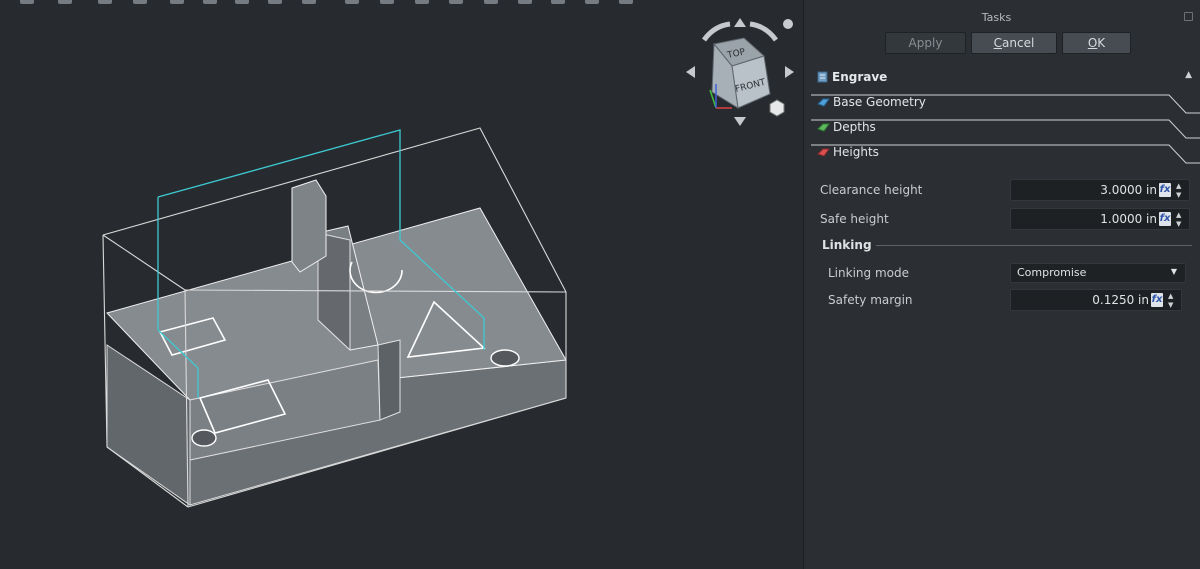  Describe the element at coordinates (1128, 219) in the screenshot. I see `safe-height-value: 1.0000 in` at that location.